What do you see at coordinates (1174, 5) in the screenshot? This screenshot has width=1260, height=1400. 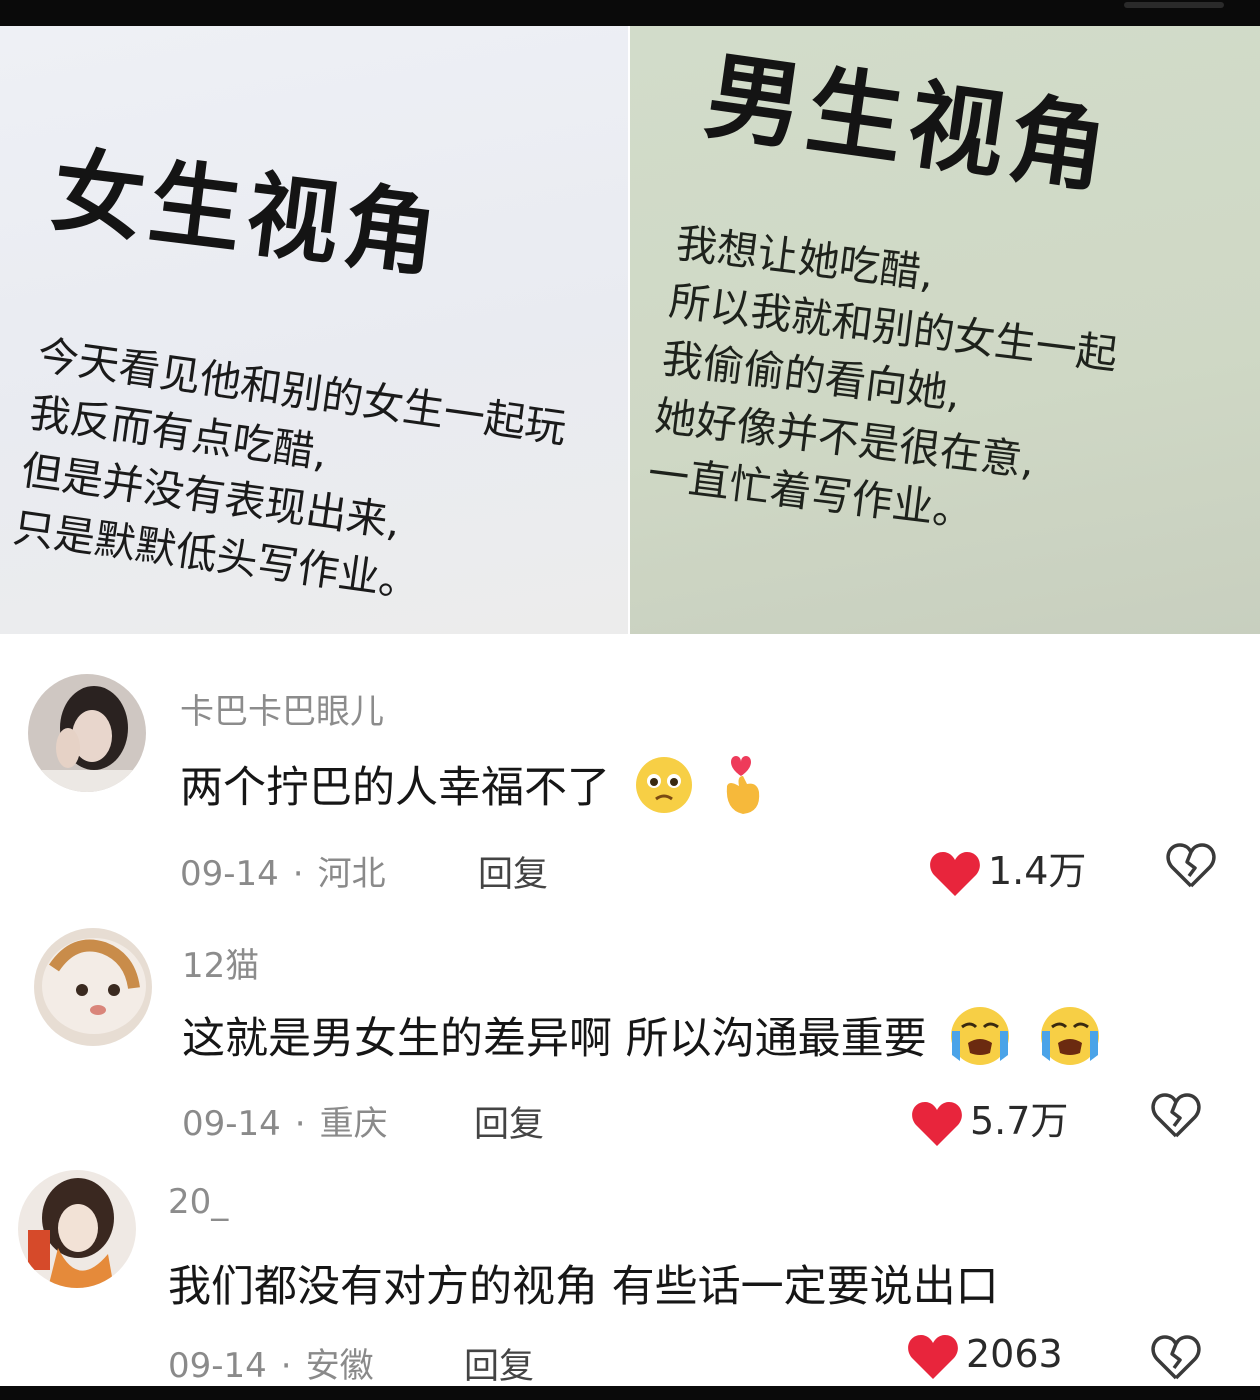 I see `status-indicator` at bounding box center [1174, 5].